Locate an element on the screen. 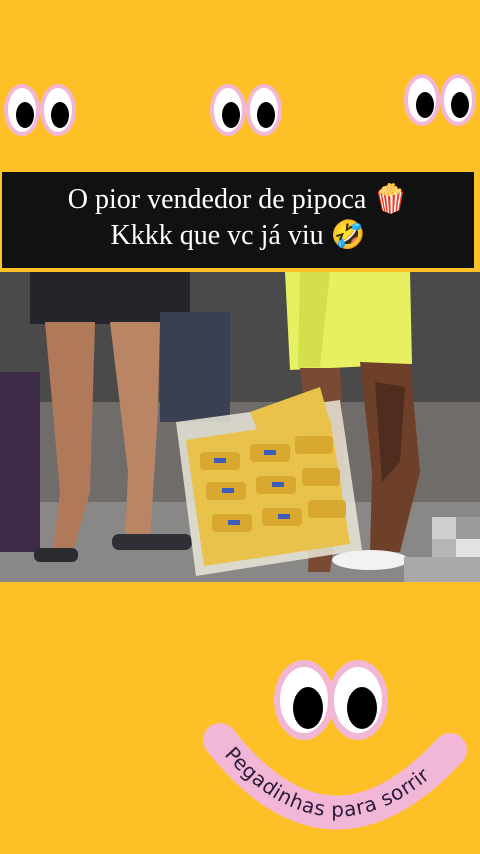 The height and width of the screenshot is (854, 480). googly-eyes-icon-center is located at coordinates (246, 110).